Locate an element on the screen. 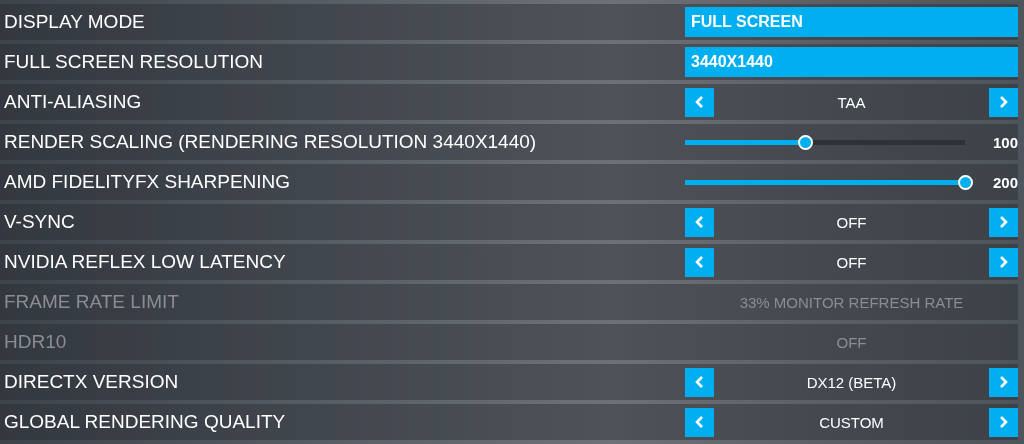 Image resolution: width=1024 pixels, height=444 pixels. setting-label: GLOBAL RENDERING QUALITY is located at coordinates (145, 422).